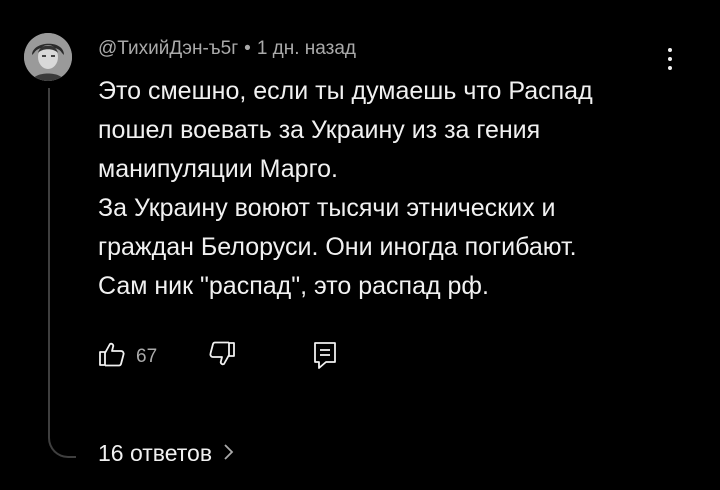 This screenshot has height=490, width=720. I want to click on thumb-up-icon, so click(112, 356).